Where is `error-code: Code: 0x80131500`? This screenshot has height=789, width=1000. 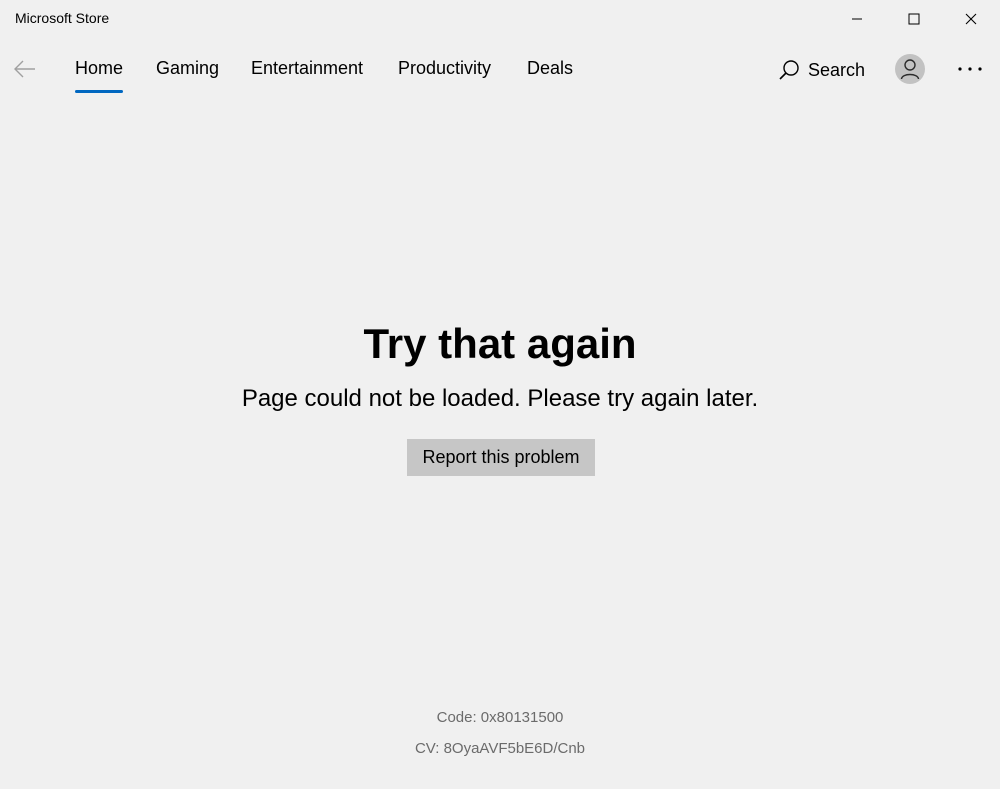
error-code: Code: 0x80131500 is located at coordinates (500, 717).